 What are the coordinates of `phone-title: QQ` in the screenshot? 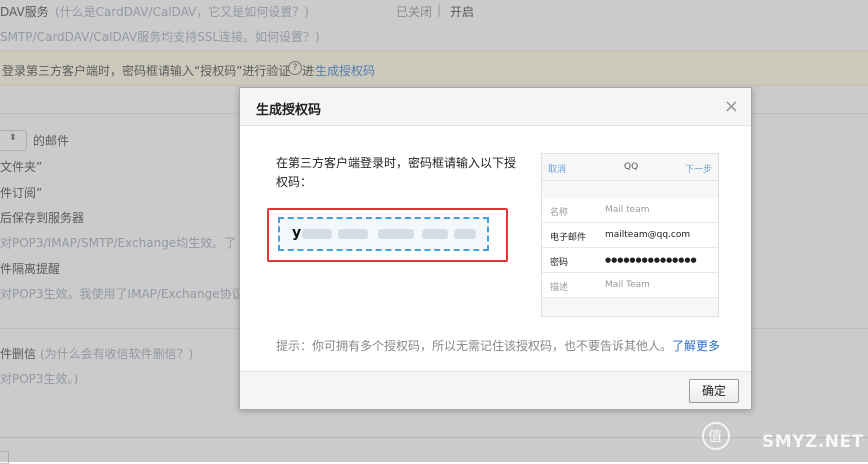 It's located at (631, 167).